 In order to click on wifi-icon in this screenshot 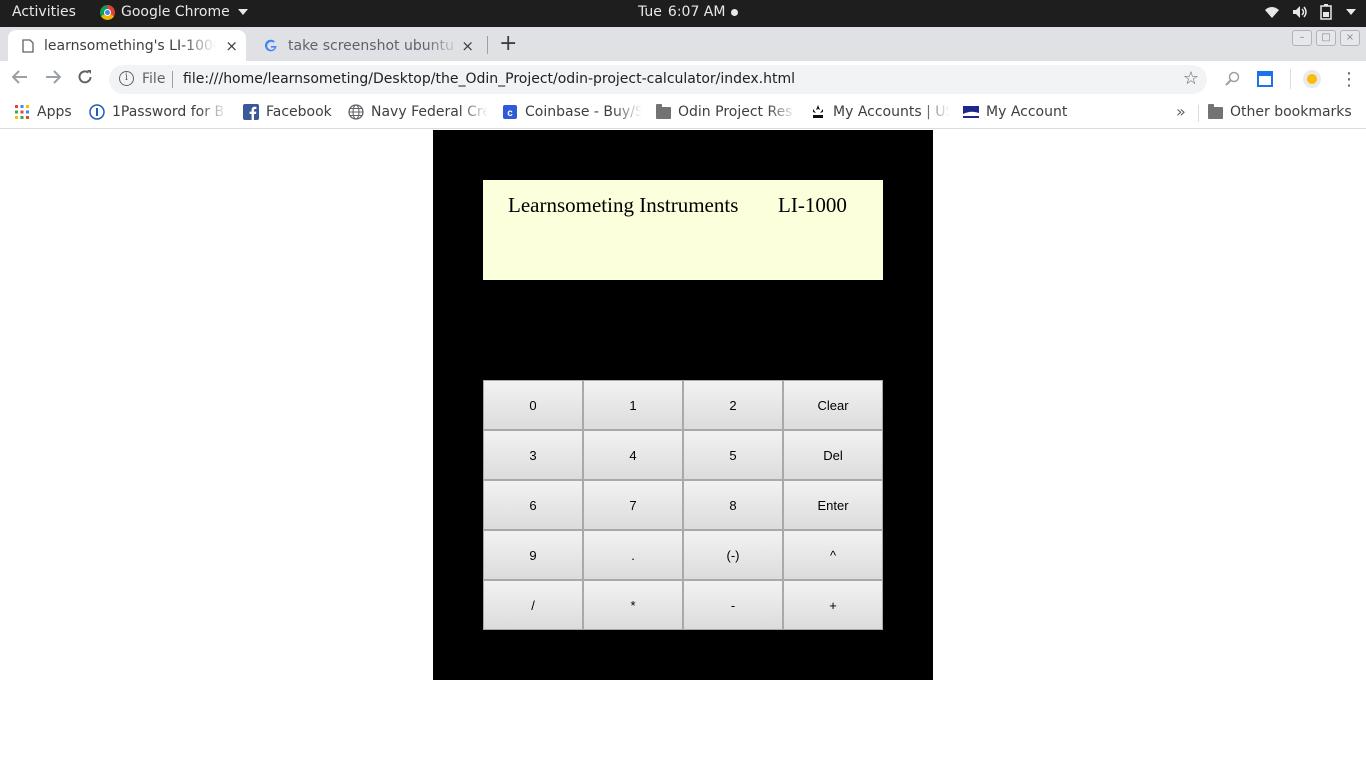, I will do `click(1272, 12)`.